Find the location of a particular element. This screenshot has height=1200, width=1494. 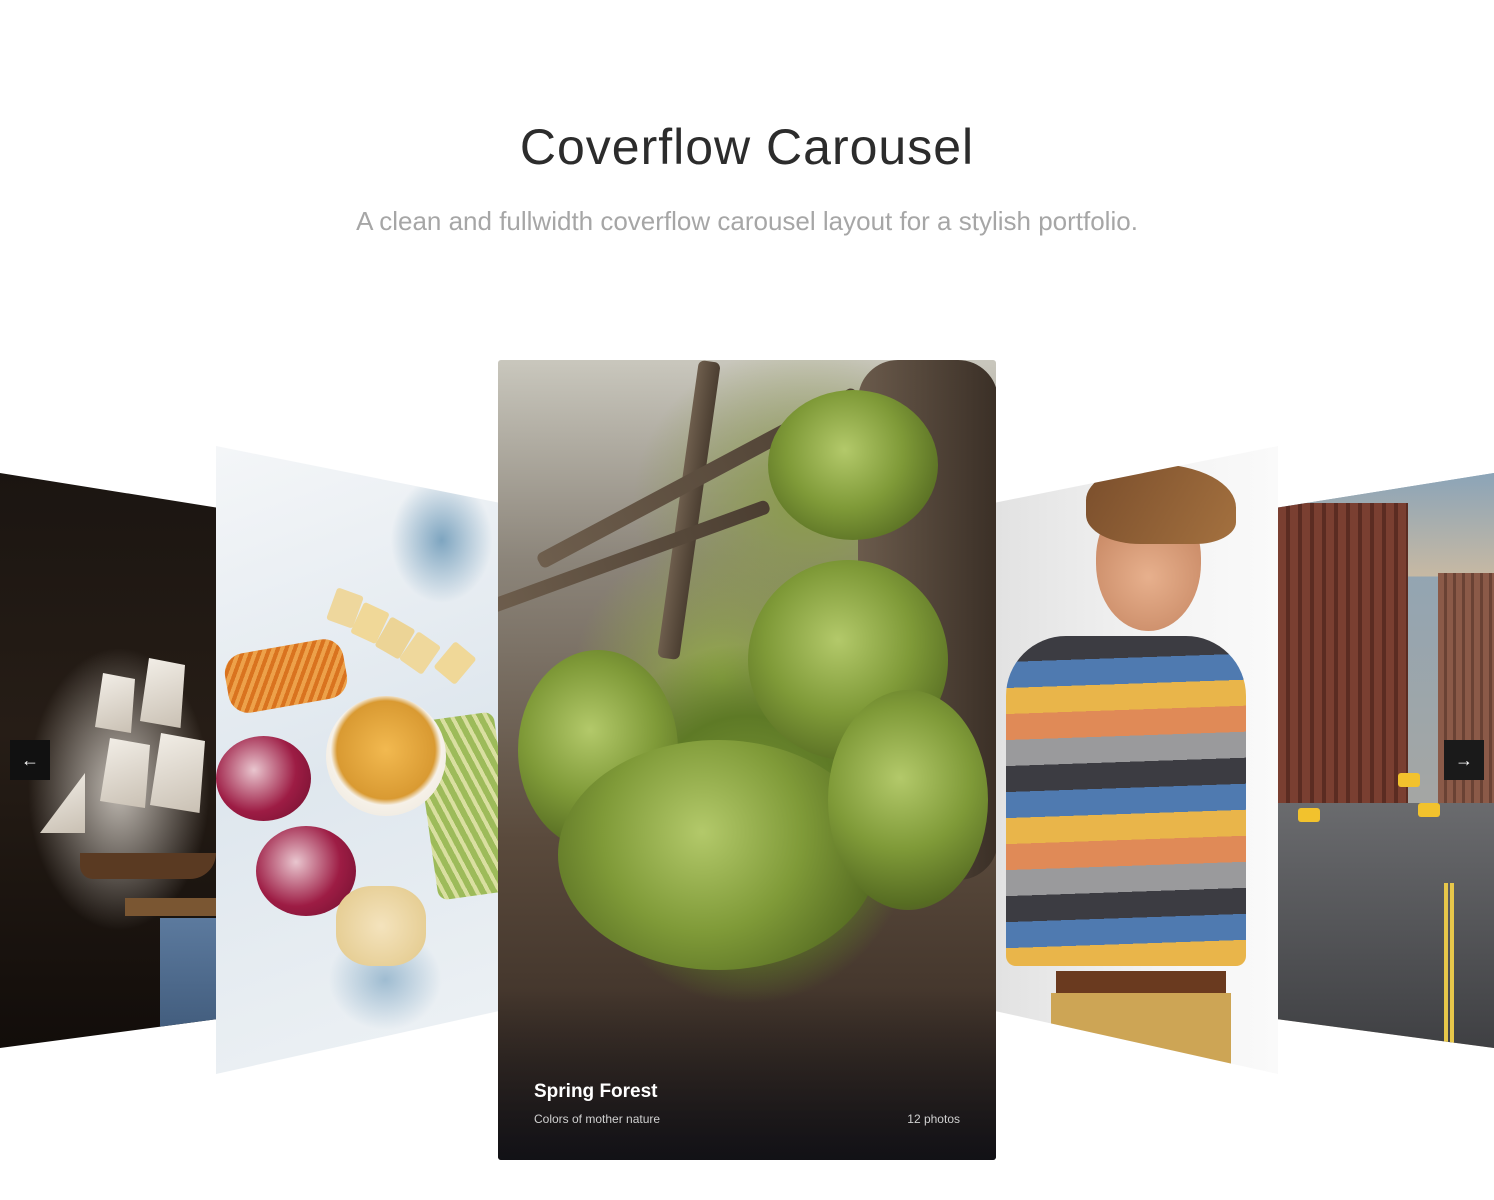

ship-stand is located at coordinates (170, 907).